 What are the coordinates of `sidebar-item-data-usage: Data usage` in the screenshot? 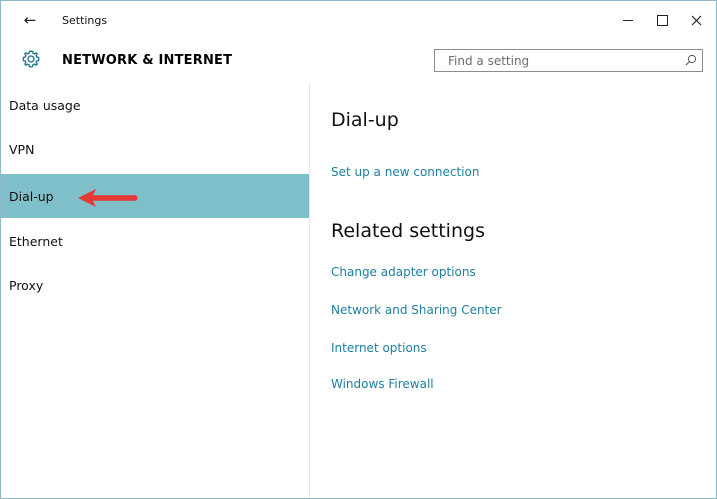 It's located at (155, 105).